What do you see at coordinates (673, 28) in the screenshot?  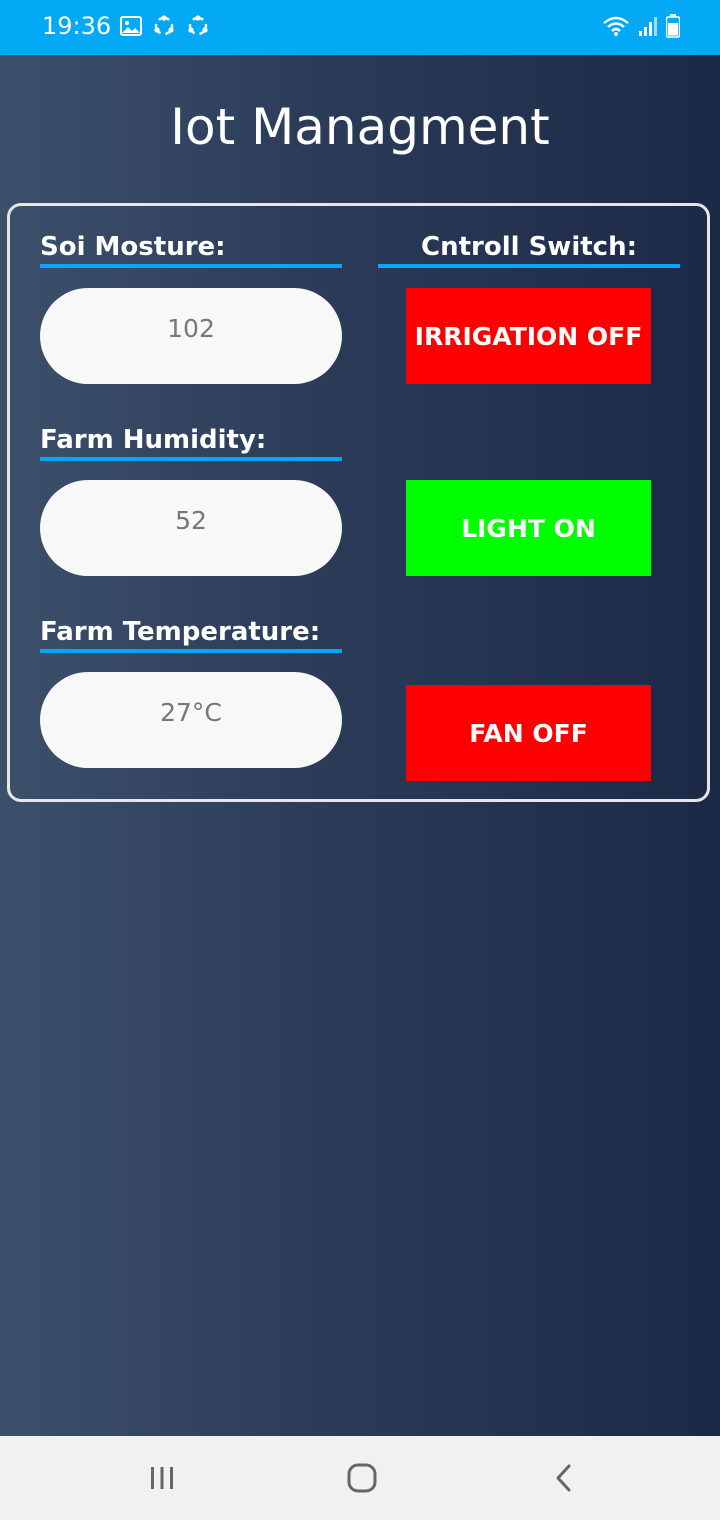 I see `battery-icon` at bounding box center [673, 28].